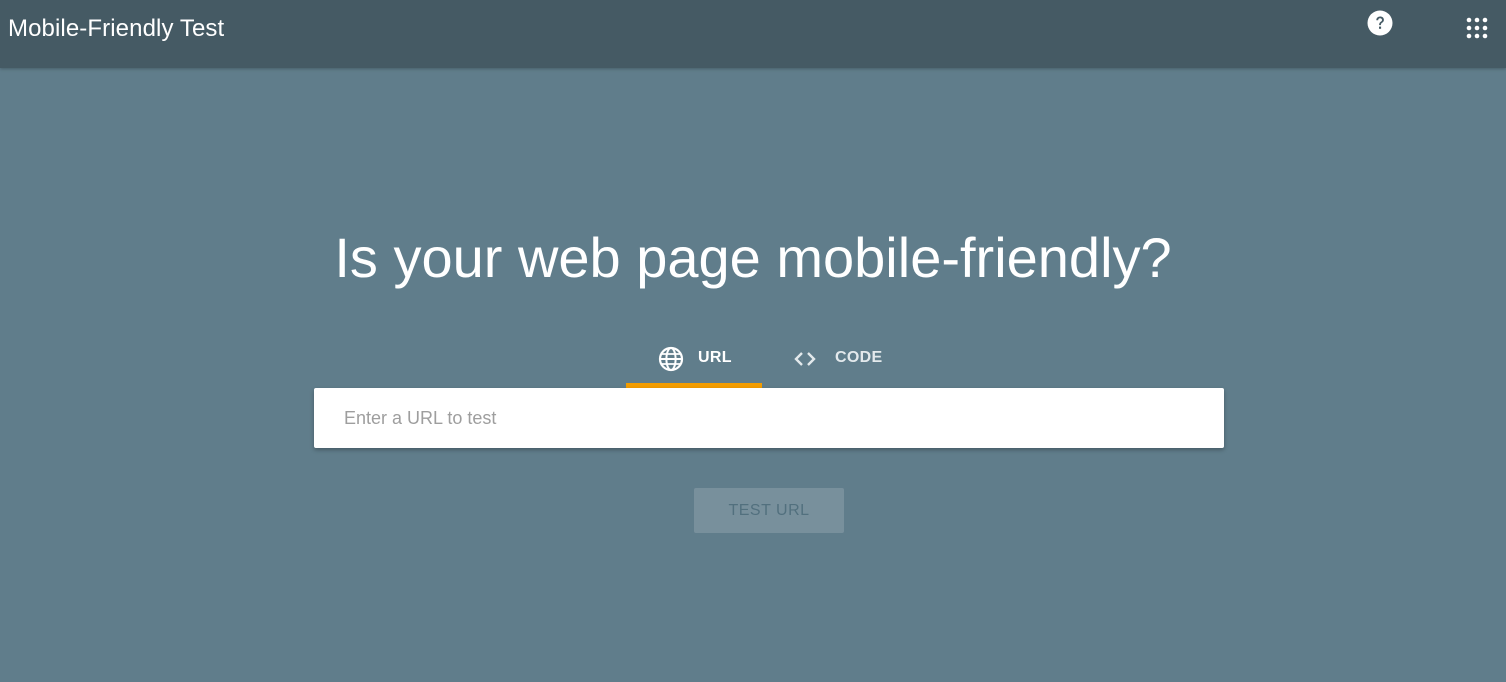 The height and width of the screenshot is (682, 1506). I want to click on page-headline: Is your web page mobile-friendly?, so click(753, 257).